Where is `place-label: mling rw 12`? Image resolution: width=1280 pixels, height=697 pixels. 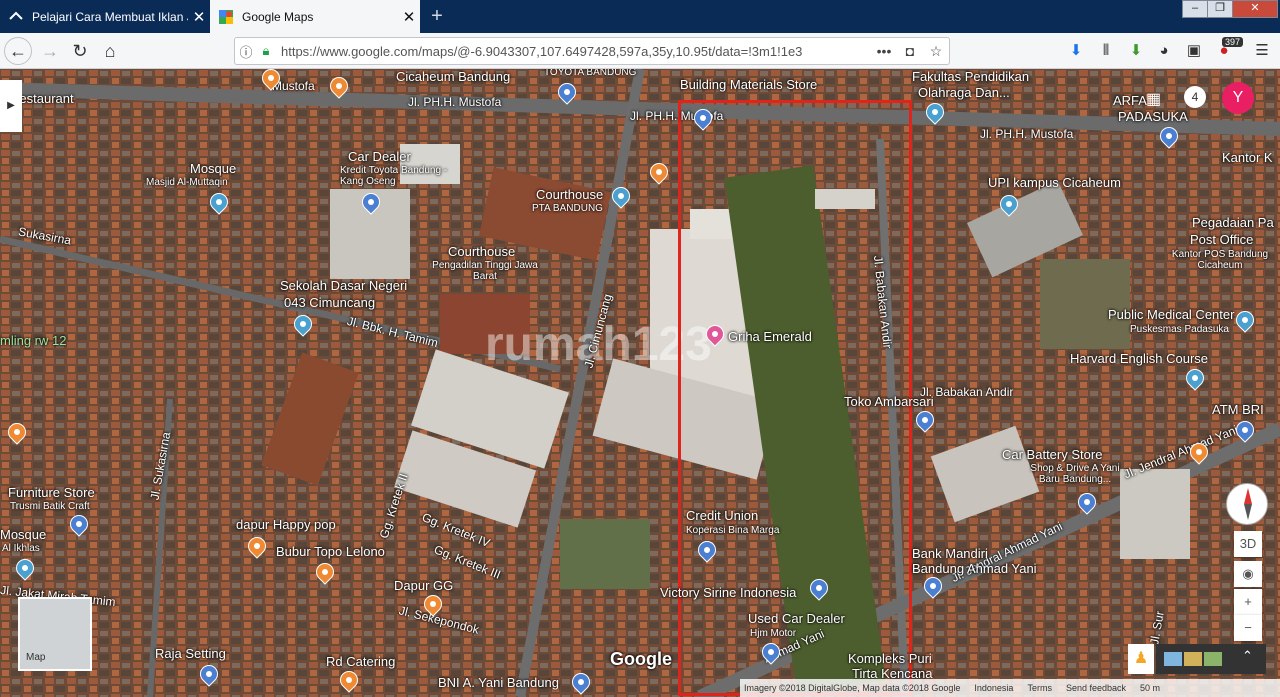 place-label: mling rw 12 is located at coordinates (33, 340).